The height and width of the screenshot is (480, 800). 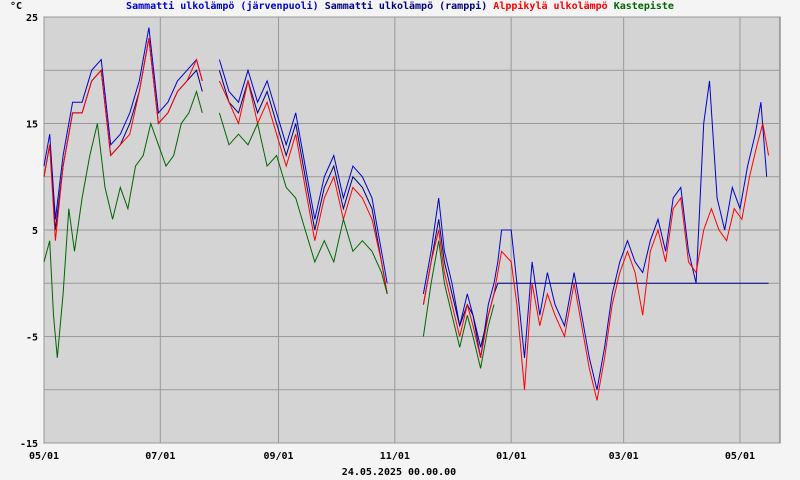 What do you see at coordinates (222, 6) in the screenshot?
I see `legend-entry-1: Sammatti ulkolämpö (järvenpuoli)` at bounding box center [222, 6].